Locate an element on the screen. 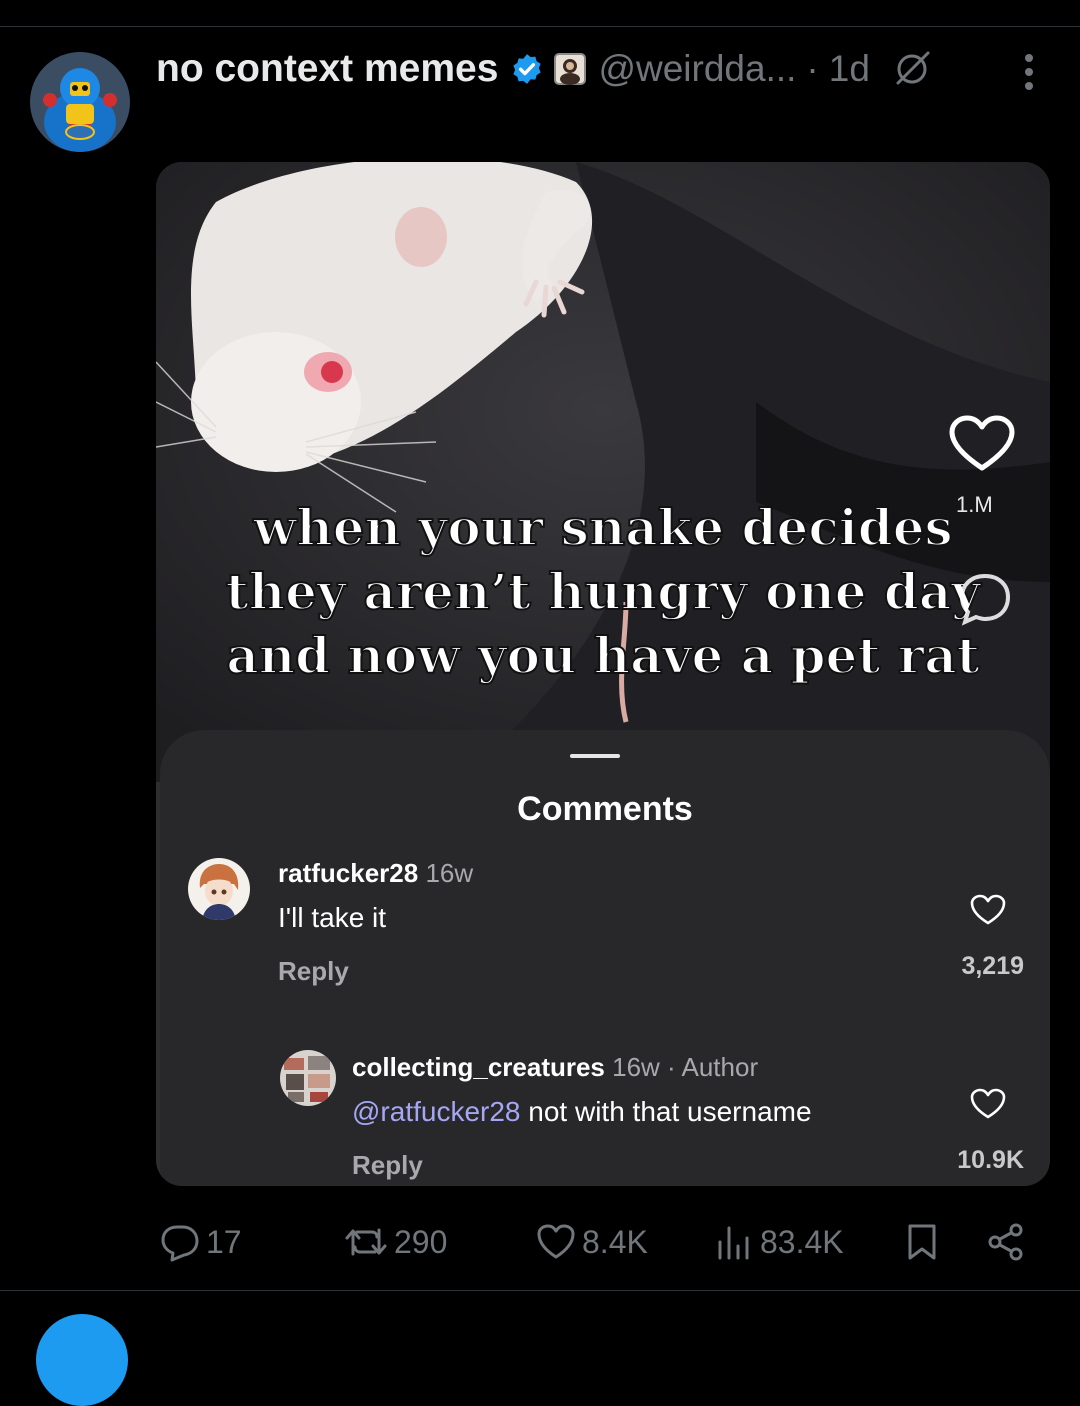 This screenshot has height=1406, width=1080. share-icon is located at coordinates (1005, 1242).